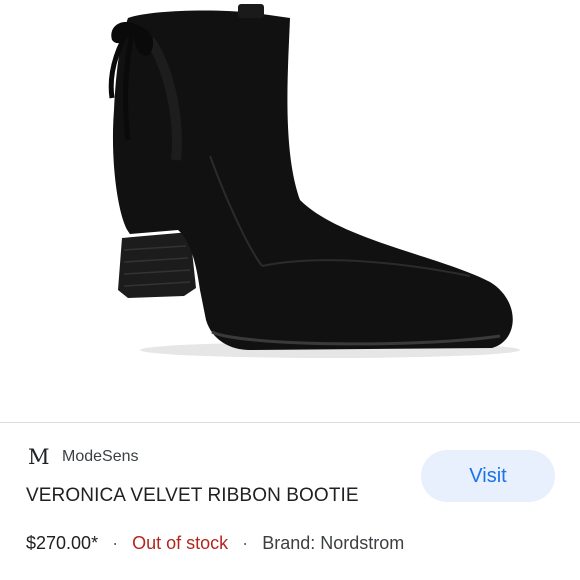 The width and height of the screenshot is (580, 580). Describe the element at coordinates (333, 543) in the screenshot. I see `brand-label: Brand: Nordstrom` at that location.